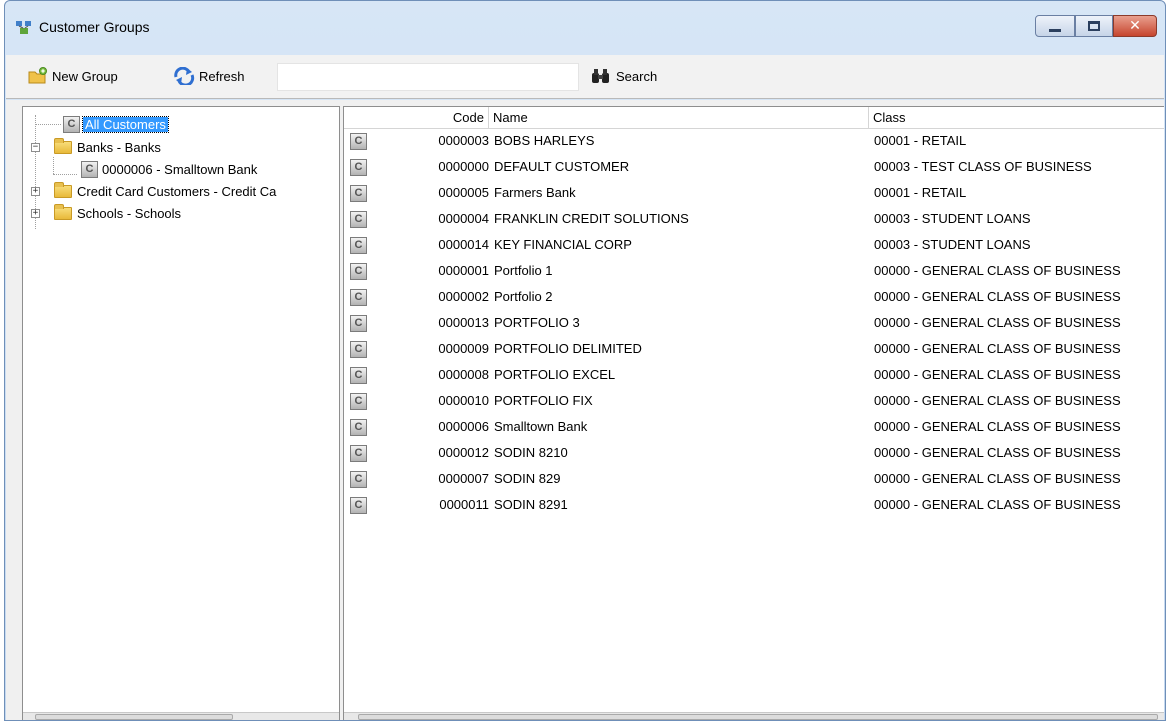 The height and width of the screenshot is (721, 1170). I want to click on cell-code: 0000009, so click(463, 348).